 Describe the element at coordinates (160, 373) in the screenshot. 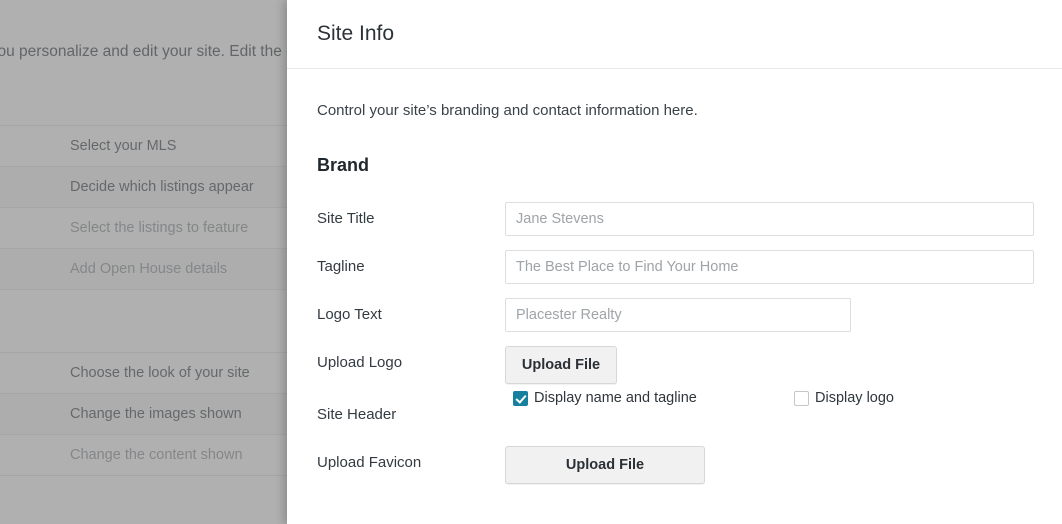

I see `background-row-description: Choose the look of your site` at that location.